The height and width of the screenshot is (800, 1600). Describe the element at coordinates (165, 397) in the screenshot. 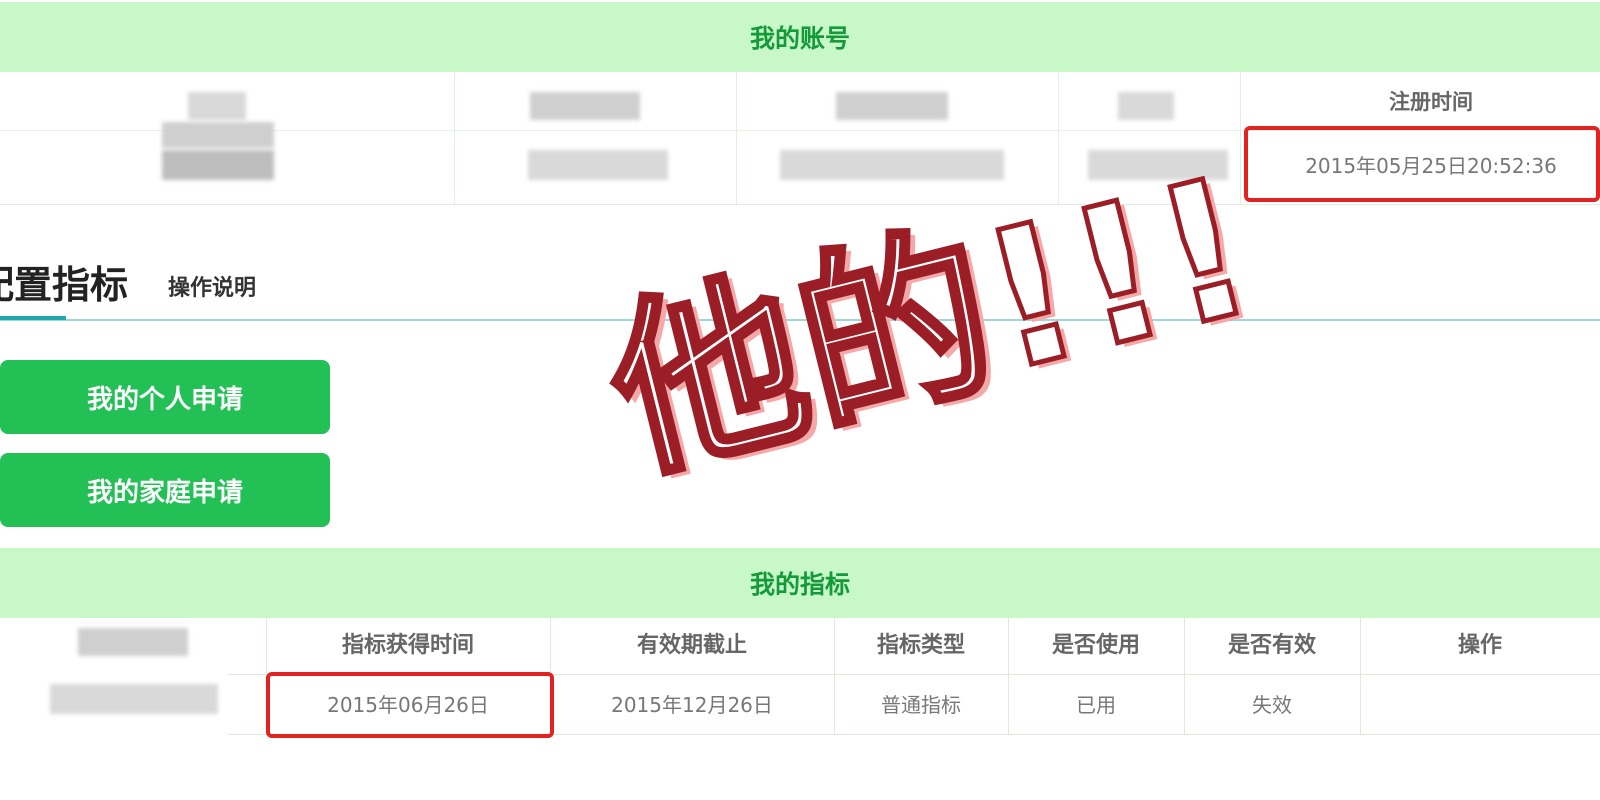

I see `my-personal-application-button: 我的个人申请` at that location.